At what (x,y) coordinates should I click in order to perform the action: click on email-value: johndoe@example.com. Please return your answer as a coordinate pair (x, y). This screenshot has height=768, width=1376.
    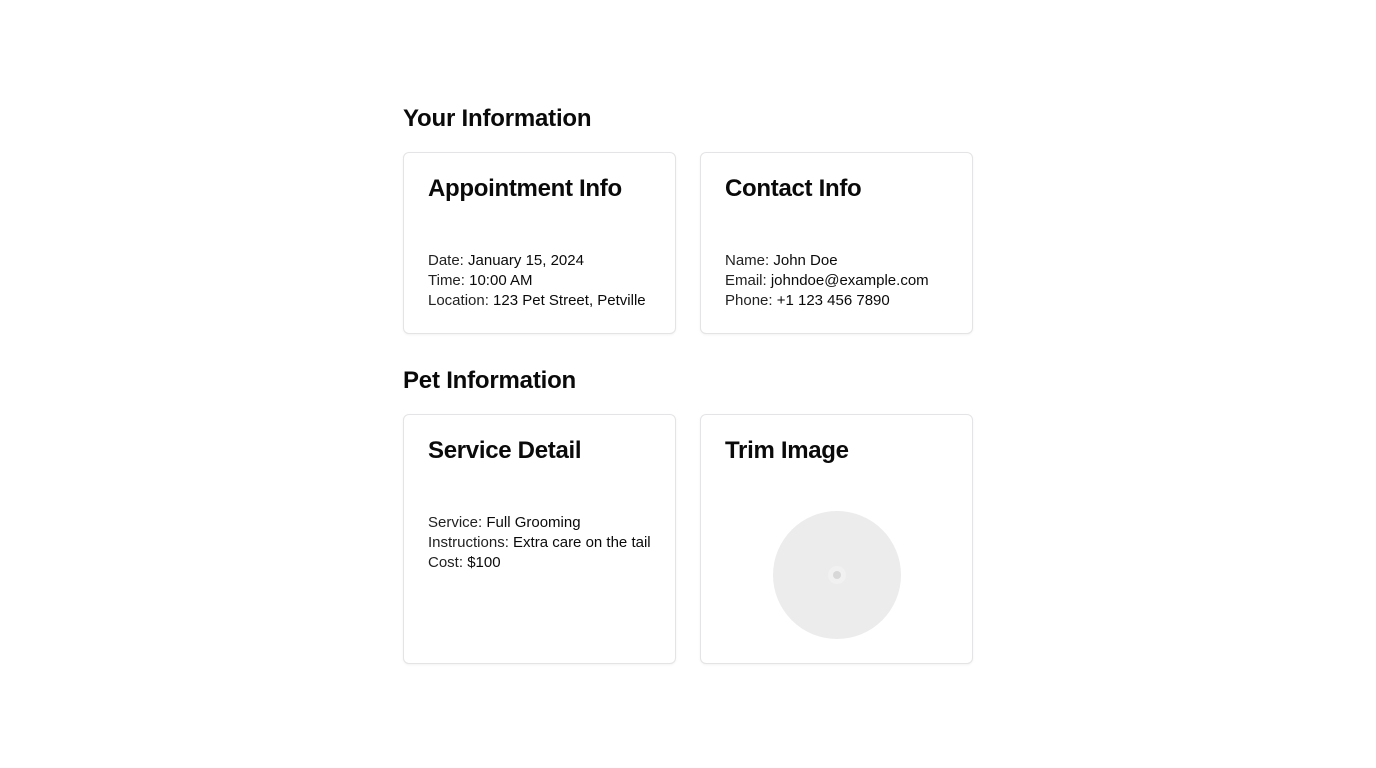
    Looking at the image, I should click on (849, 280).